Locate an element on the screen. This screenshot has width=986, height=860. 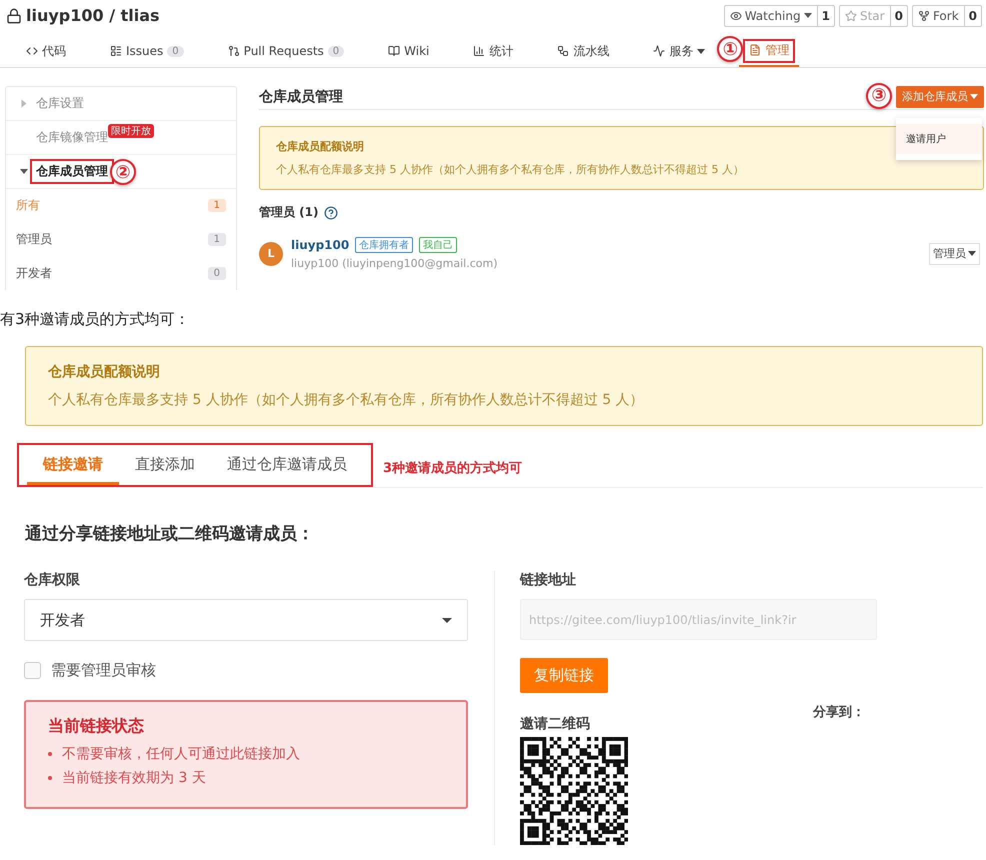
list-icon is located at coordinates (116, 51).